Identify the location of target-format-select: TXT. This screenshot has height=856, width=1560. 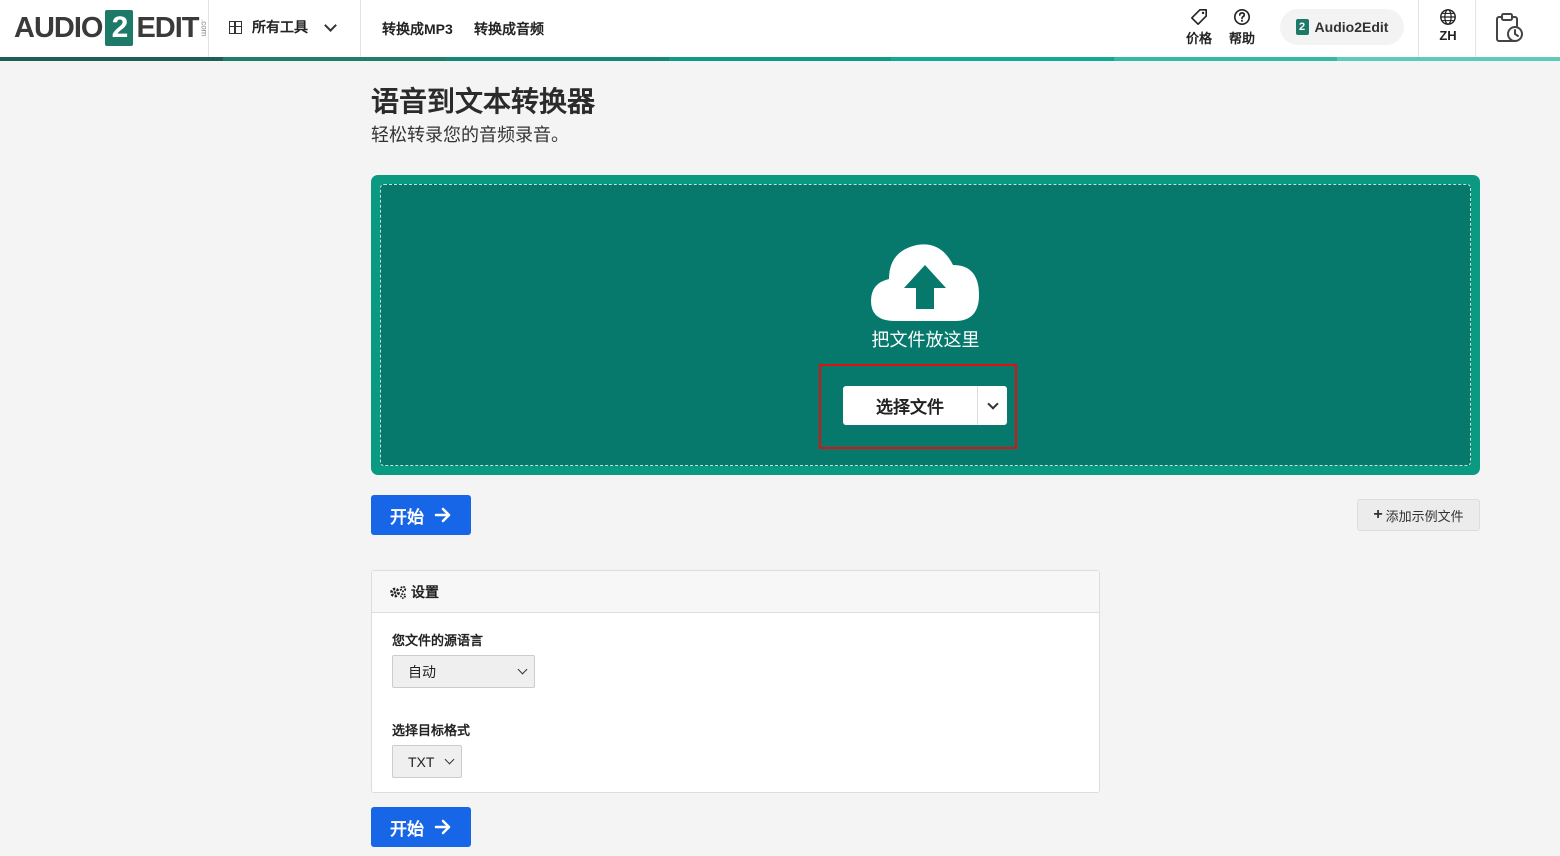
(427, 761).